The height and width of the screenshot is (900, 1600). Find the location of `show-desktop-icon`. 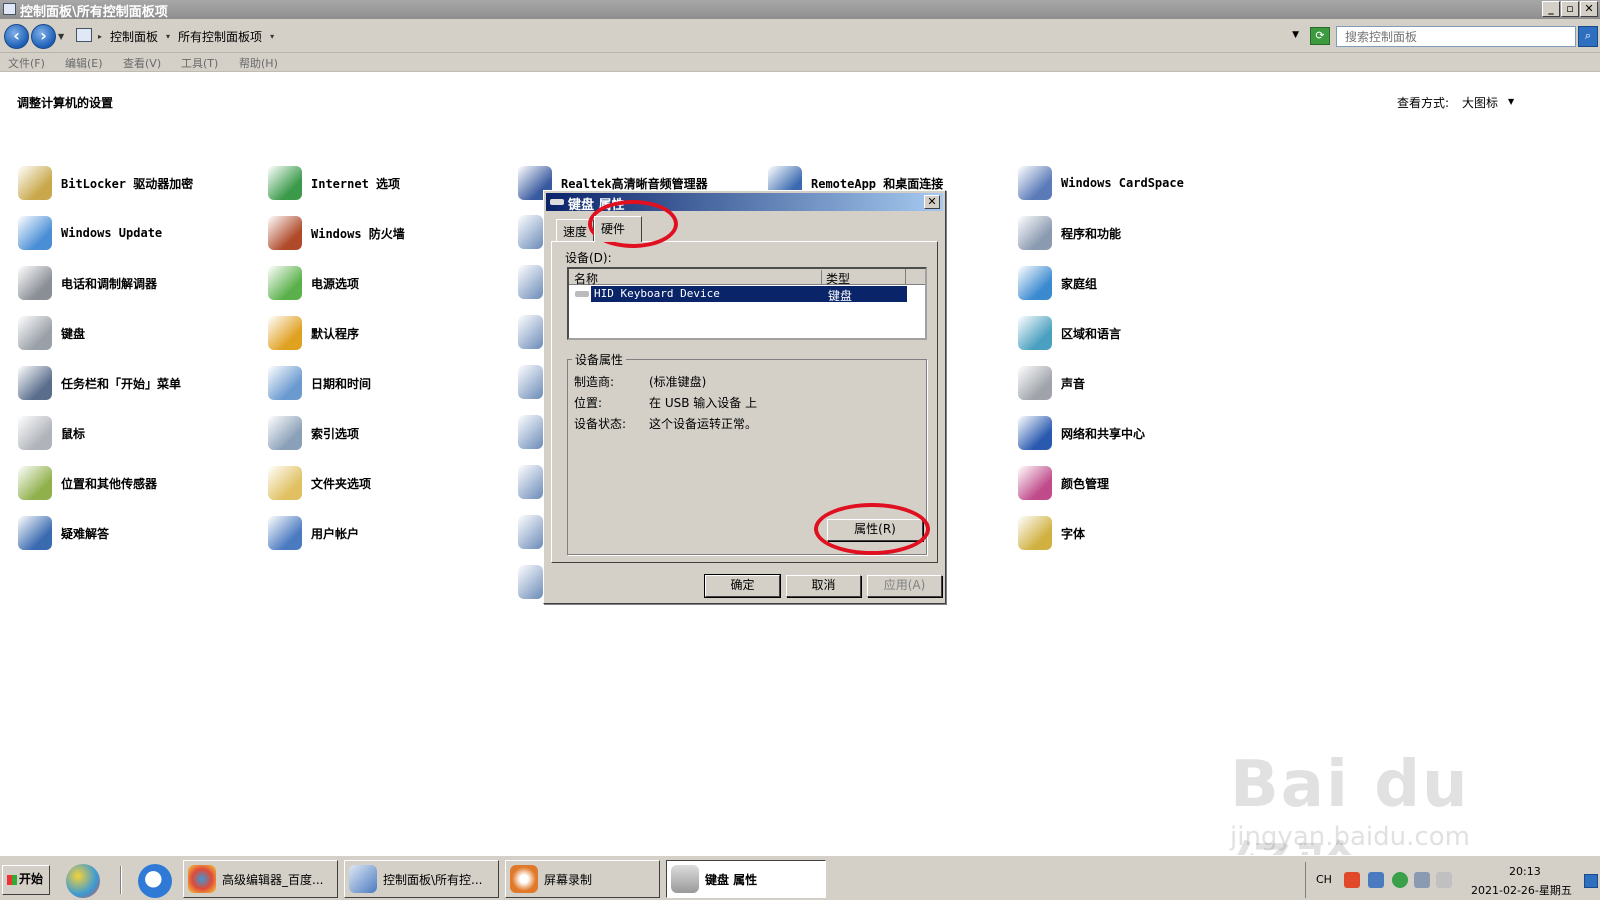

show-desktop-icon is located at coordinates (1591, 881).